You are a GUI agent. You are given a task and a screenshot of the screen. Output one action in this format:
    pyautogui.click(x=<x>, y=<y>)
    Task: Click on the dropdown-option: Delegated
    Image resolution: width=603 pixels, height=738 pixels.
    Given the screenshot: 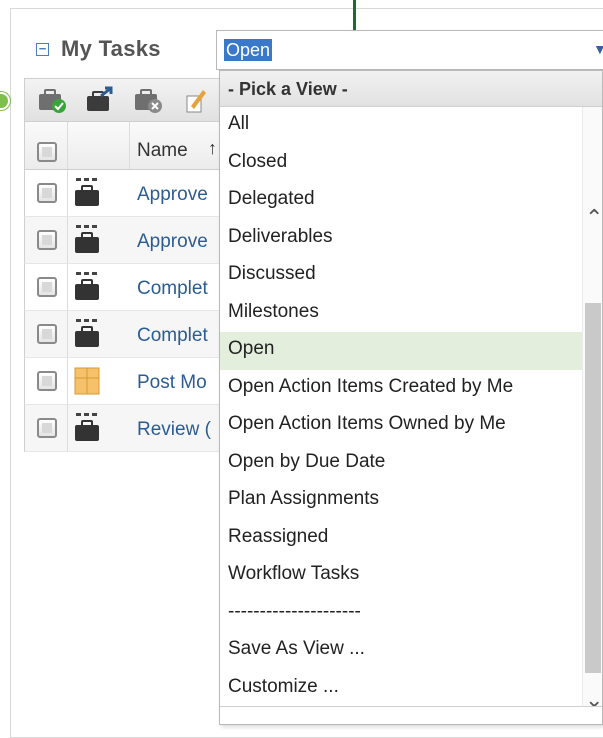 What is the action you would take?
    pyautogui.click(x=402, y=201)
    